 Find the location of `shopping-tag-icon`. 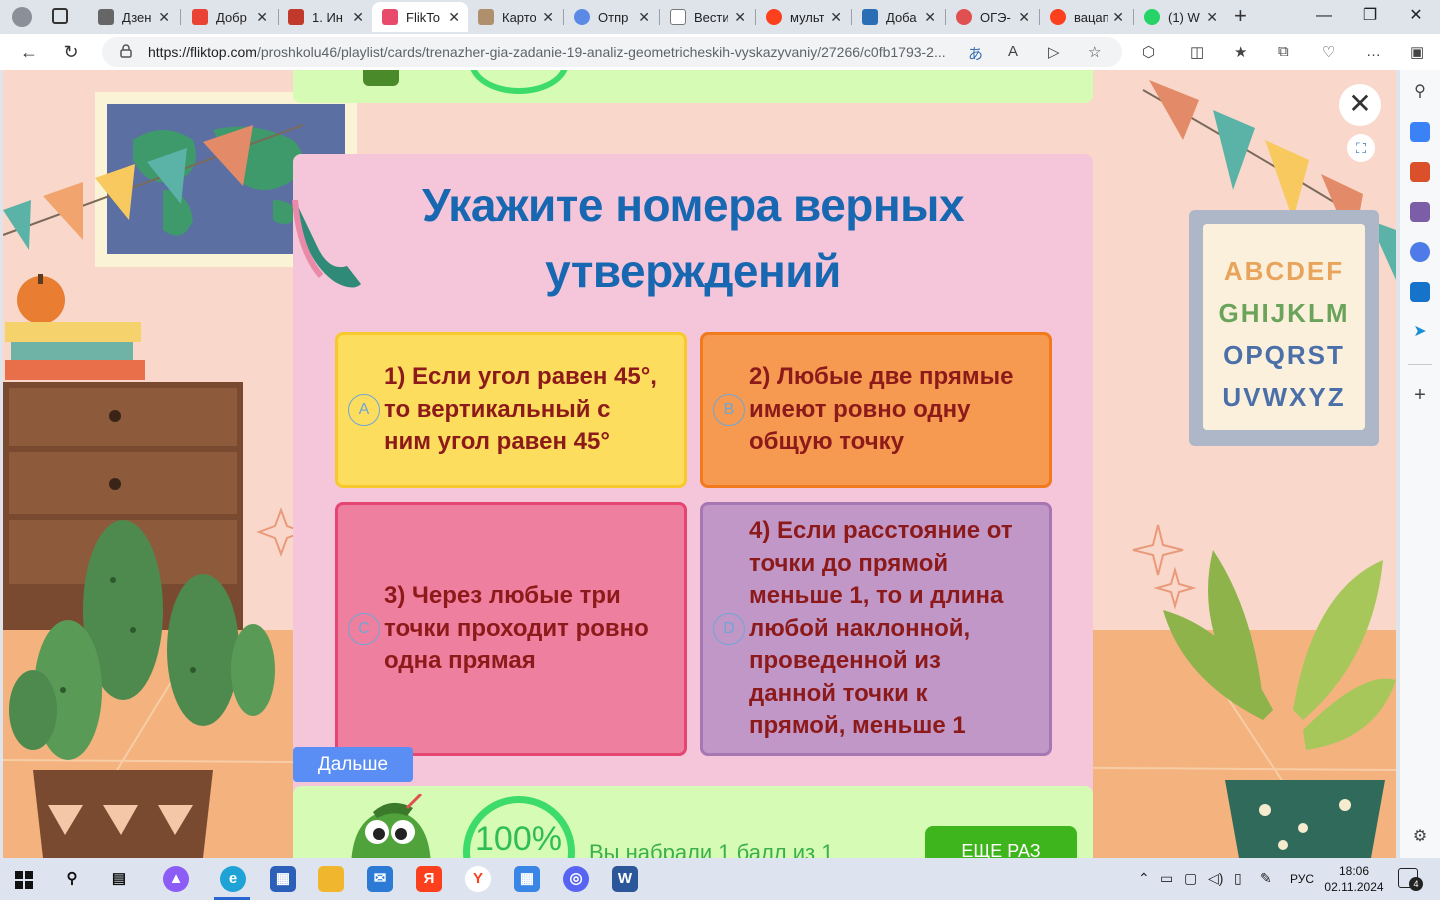

shopping-tag-icon is located at coordinates (1420, 132).